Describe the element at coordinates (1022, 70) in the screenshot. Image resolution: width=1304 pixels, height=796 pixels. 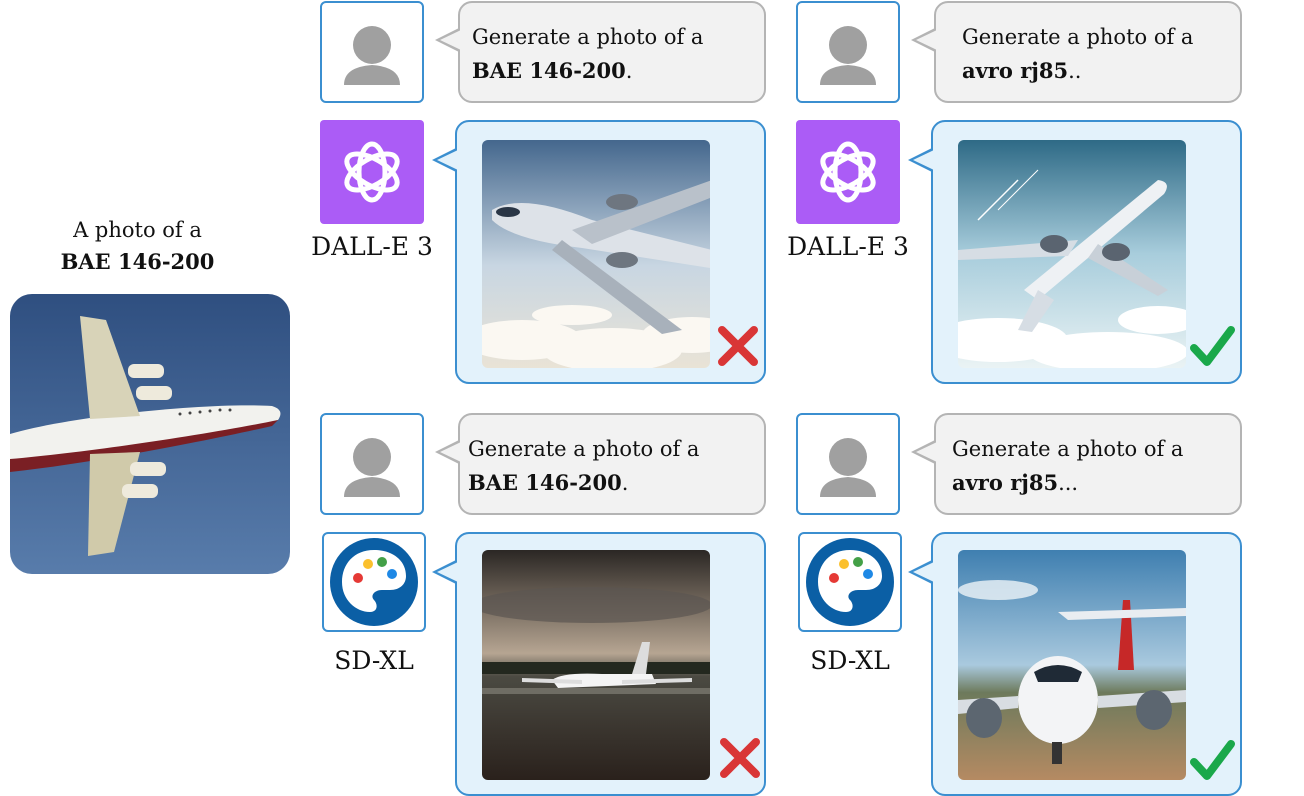
I see `prompt-text-line2: avro rj85..` at that location.